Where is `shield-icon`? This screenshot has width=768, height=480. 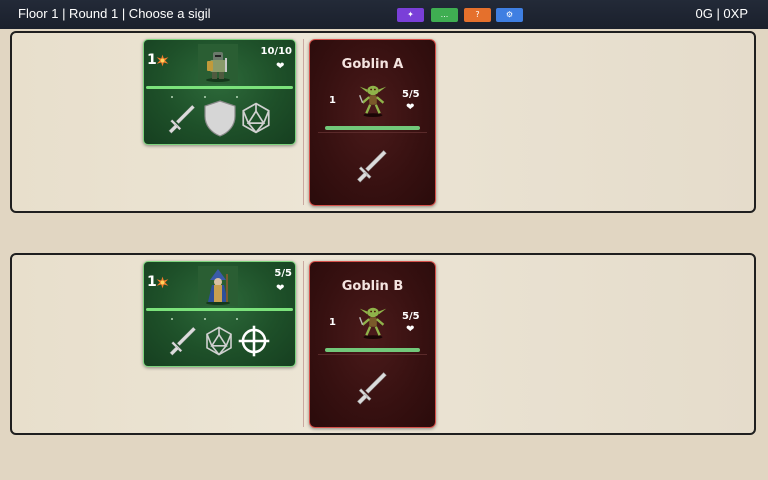
shield-icon is located at coordinates (220, 118).